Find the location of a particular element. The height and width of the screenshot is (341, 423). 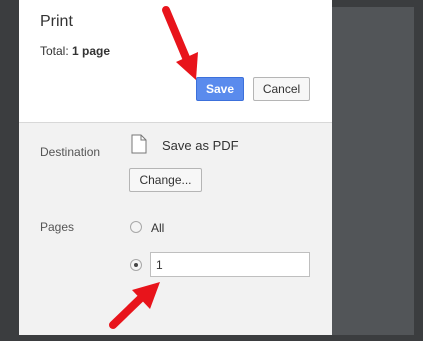

arrow-to-pages-input-icon is located at coordinates (134, 305).